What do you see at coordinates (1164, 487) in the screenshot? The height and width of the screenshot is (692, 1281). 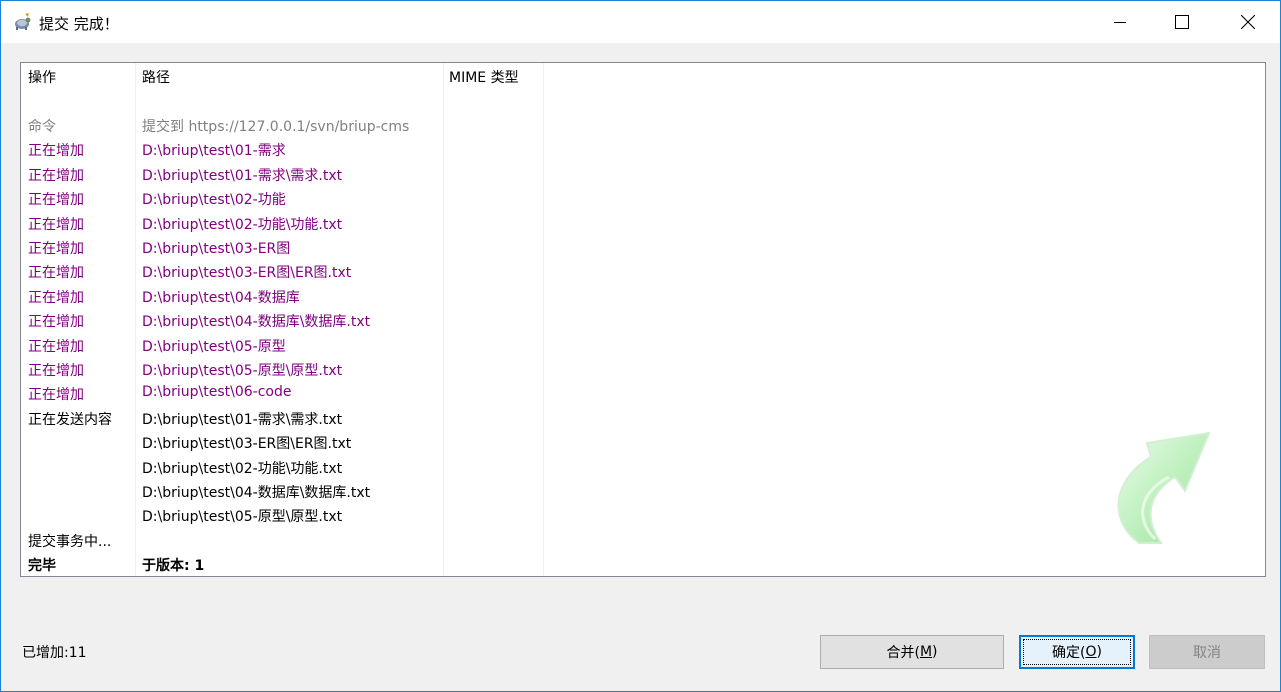 I see `commit-arrow-icon` at bounding box center [1164, 487].